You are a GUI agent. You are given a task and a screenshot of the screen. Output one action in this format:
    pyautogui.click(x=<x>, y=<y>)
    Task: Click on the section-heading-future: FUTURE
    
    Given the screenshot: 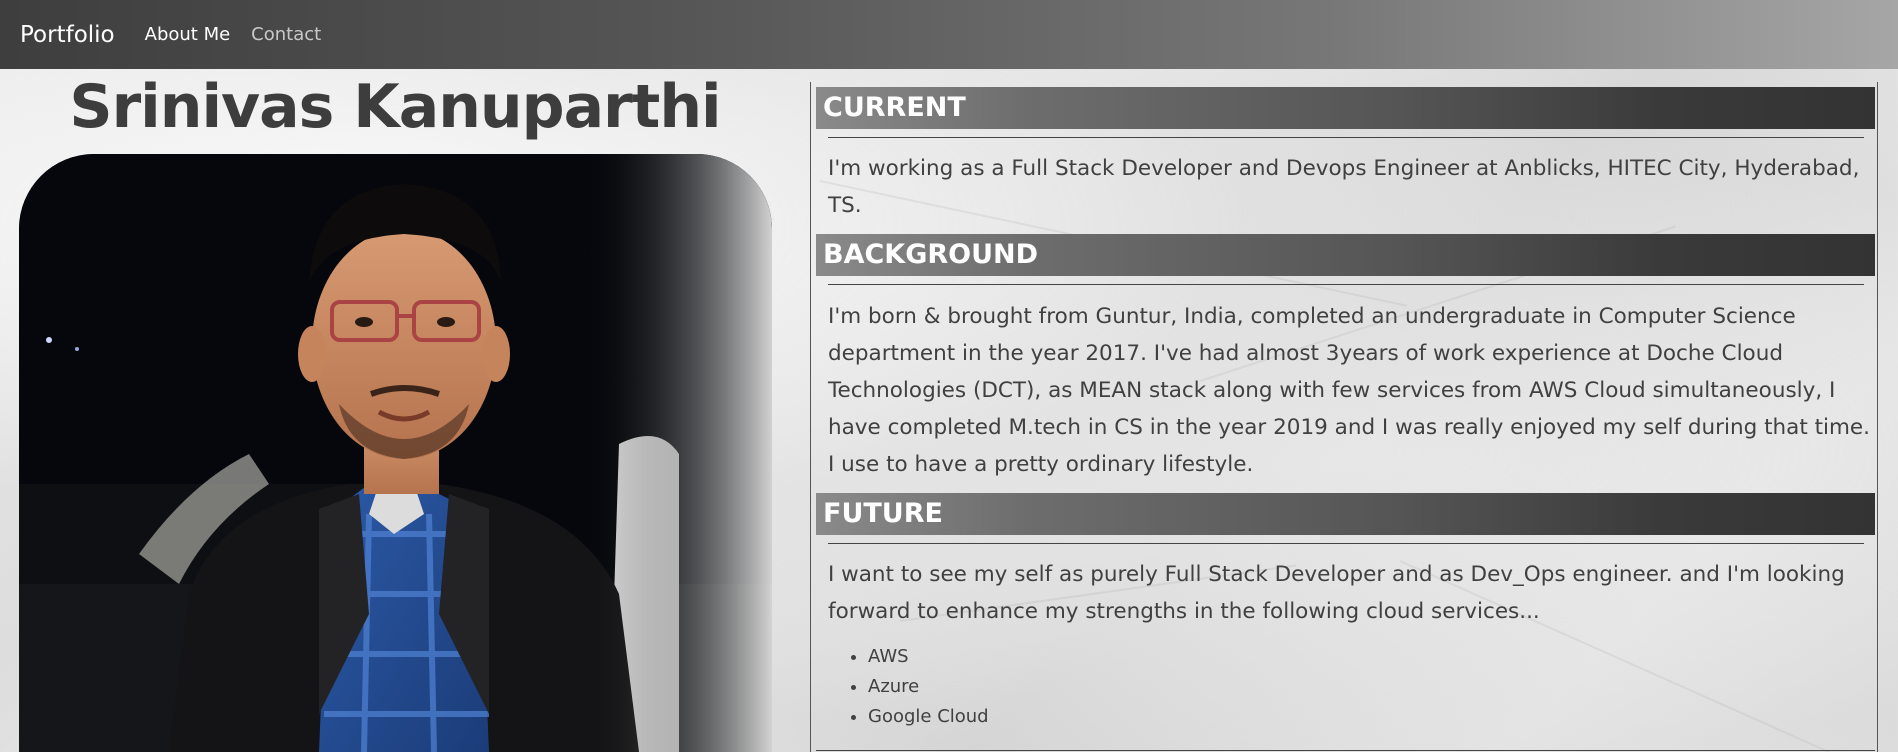 What is the action you would take?
    pyautogui.click(x=1345, y=514)
    